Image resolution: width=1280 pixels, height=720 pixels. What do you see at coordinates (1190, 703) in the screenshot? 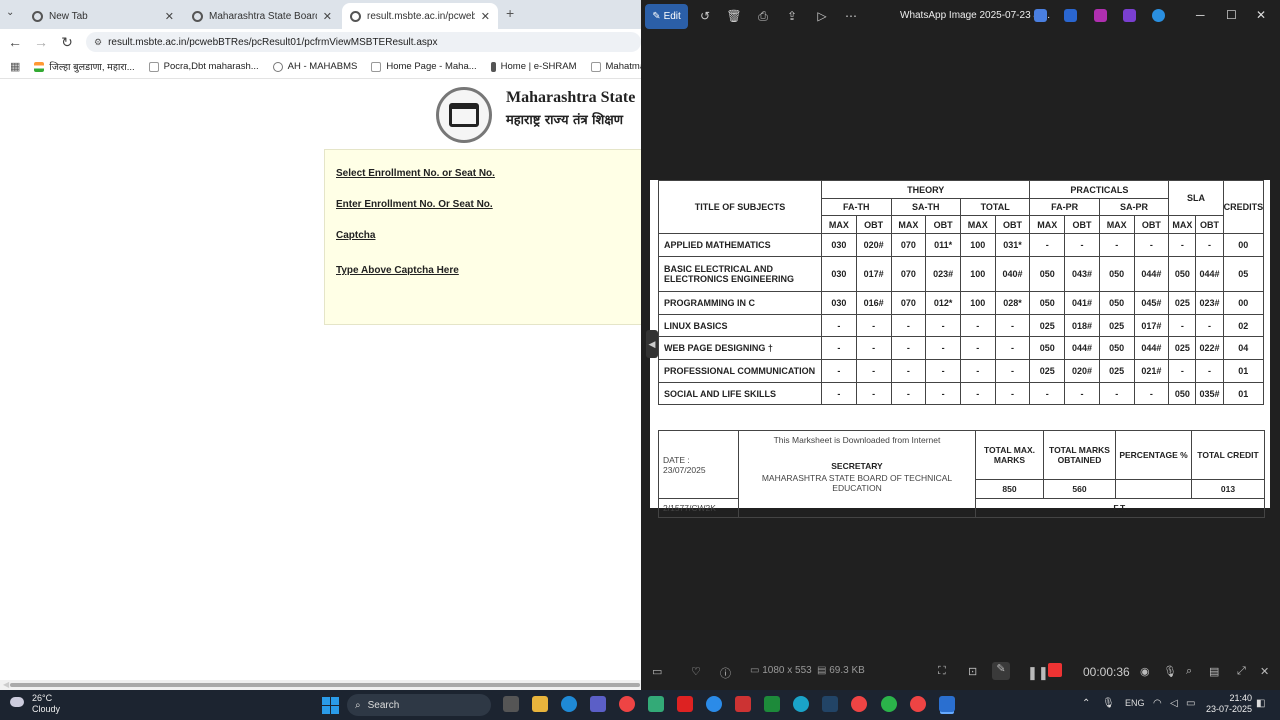
I see `battery-icon: ▭` at bounding box center [1190, 703].